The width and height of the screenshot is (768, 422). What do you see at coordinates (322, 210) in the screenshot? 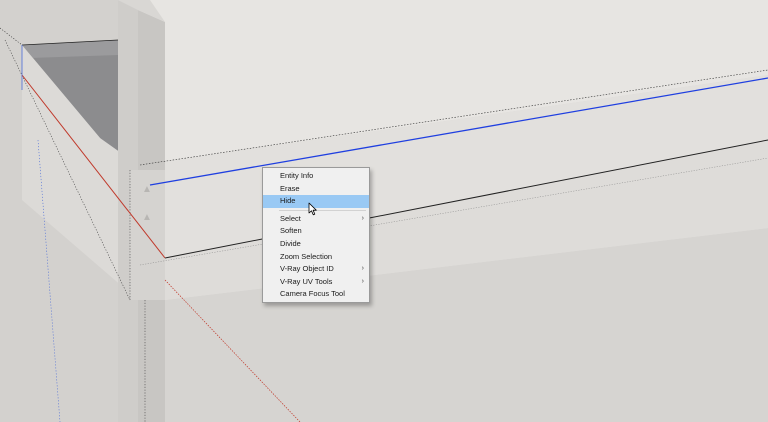
I see `menu-separator` at bounding box center [322, 210].